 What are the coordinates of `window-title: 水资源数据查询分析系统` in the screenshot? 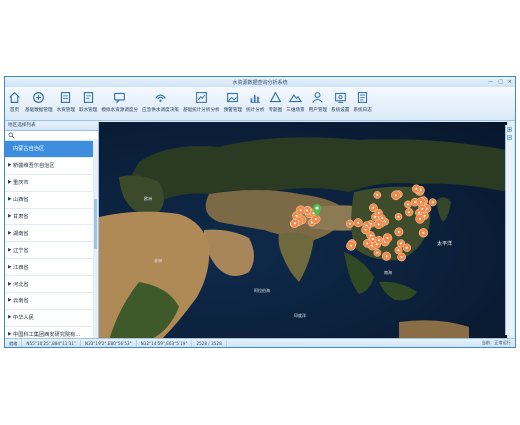 It's located at (260, 83).